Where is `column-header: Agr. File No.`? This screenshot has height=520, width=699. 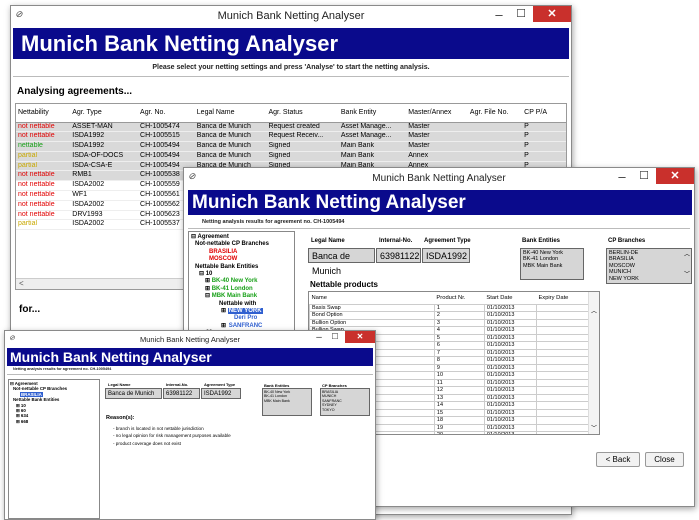 column-header: Agr. File No. is located at coordinates (495, 113).